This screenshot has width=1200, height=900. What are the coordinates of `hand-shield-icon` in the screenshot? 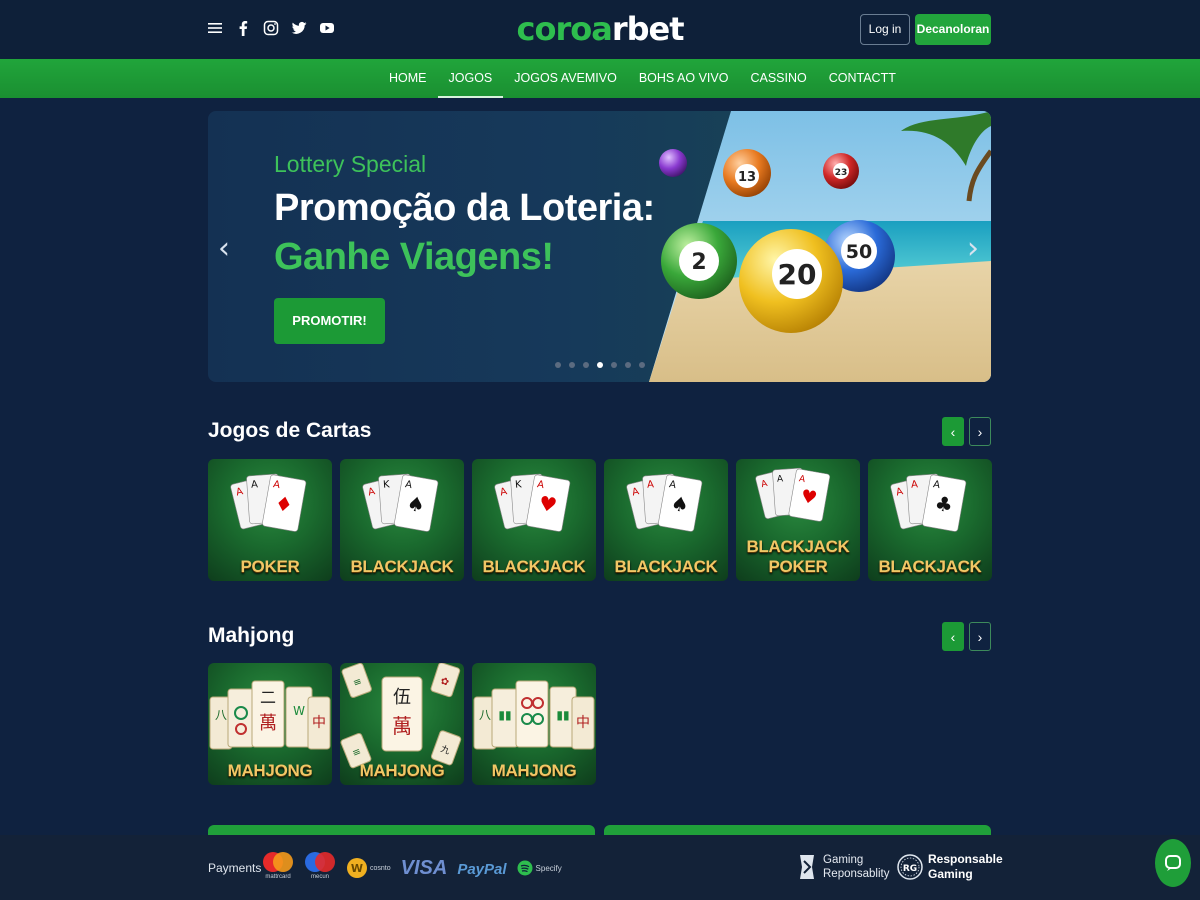 It's located at (807, 867).